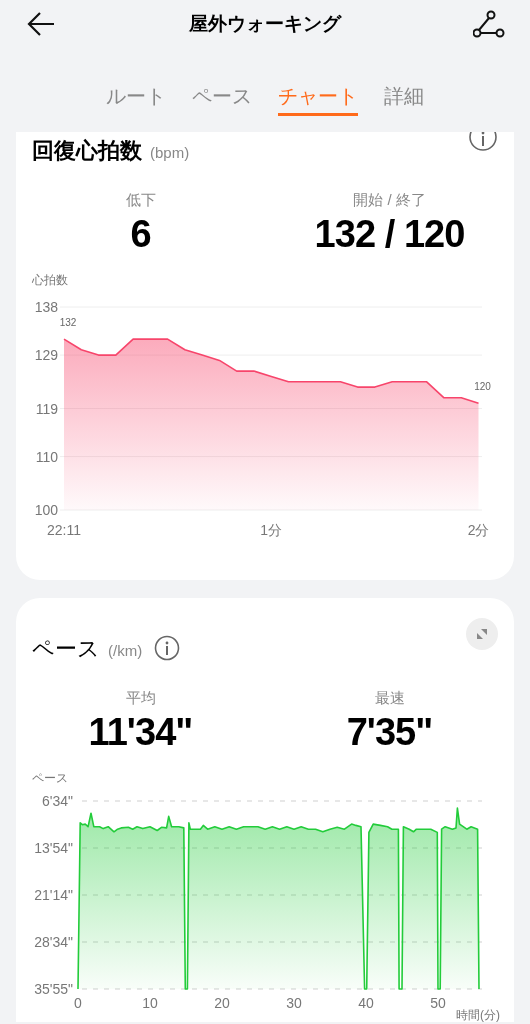 The width and height of the screenshot is (530, 1024). Describe the element at coordinates (136, 97) in the screenshot. I see `tab: ルート` at that location.